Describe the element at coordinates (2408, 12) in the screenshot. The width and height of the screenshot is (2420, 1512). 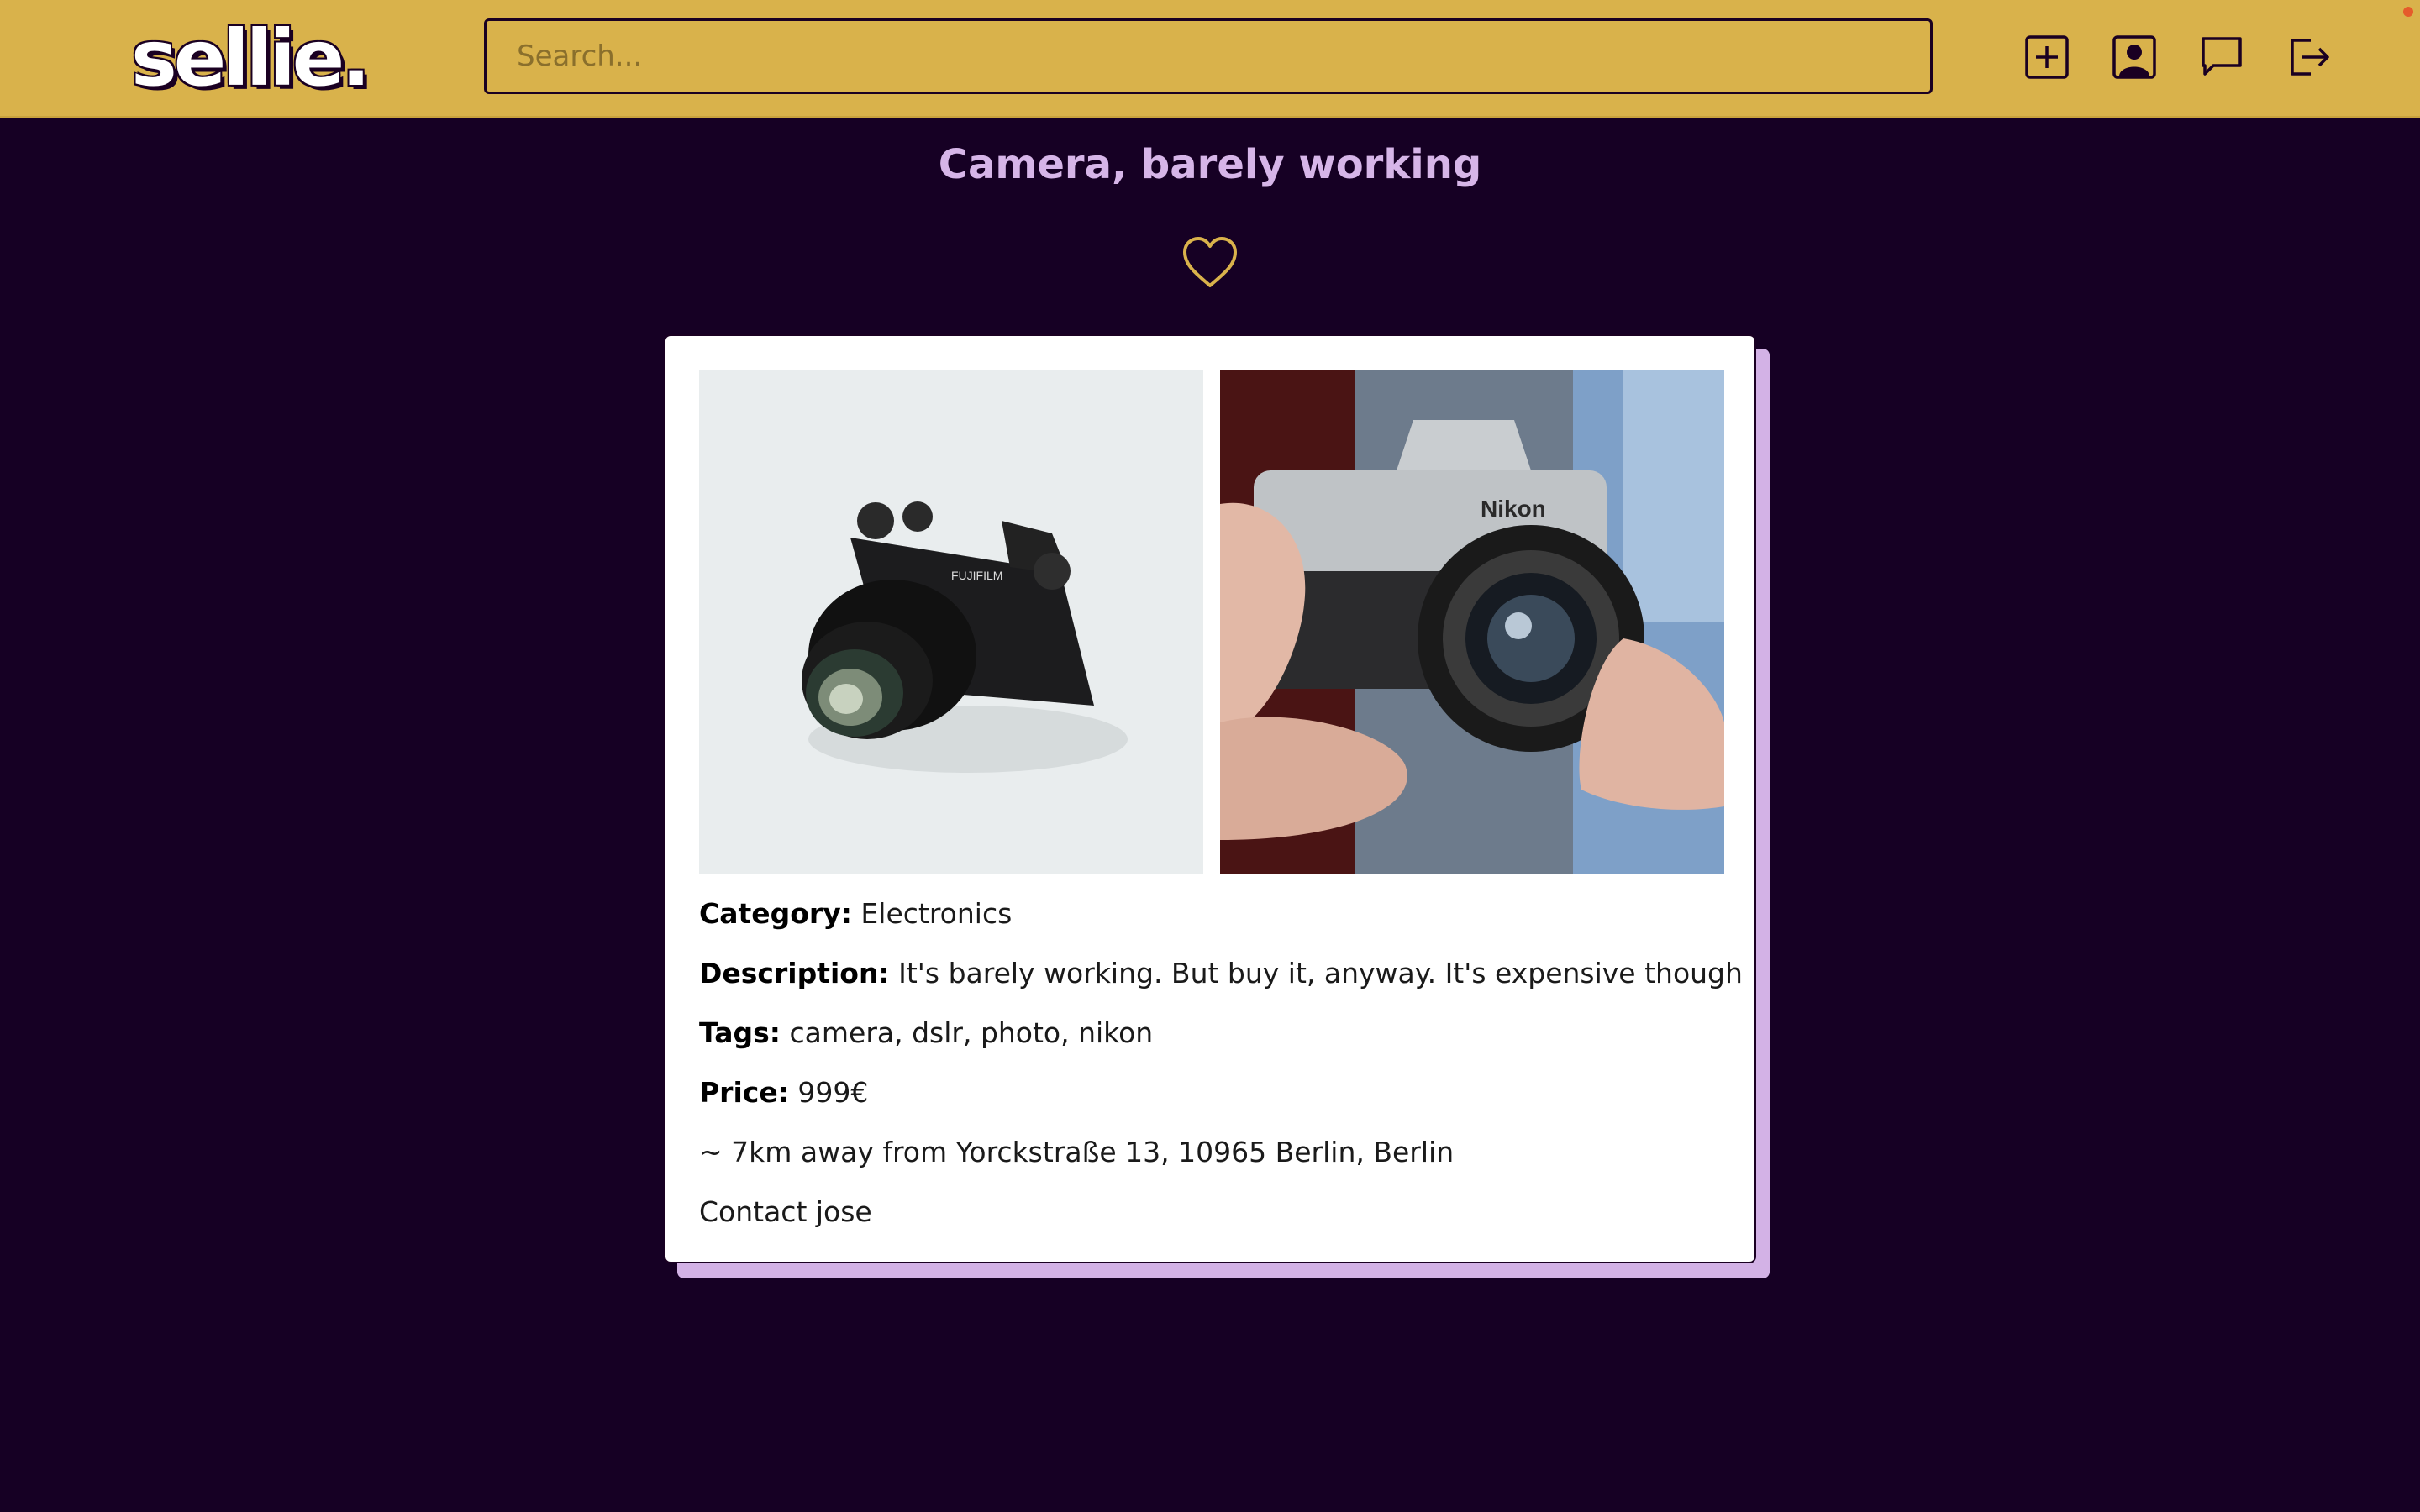
I see `notification-dot` at that location.